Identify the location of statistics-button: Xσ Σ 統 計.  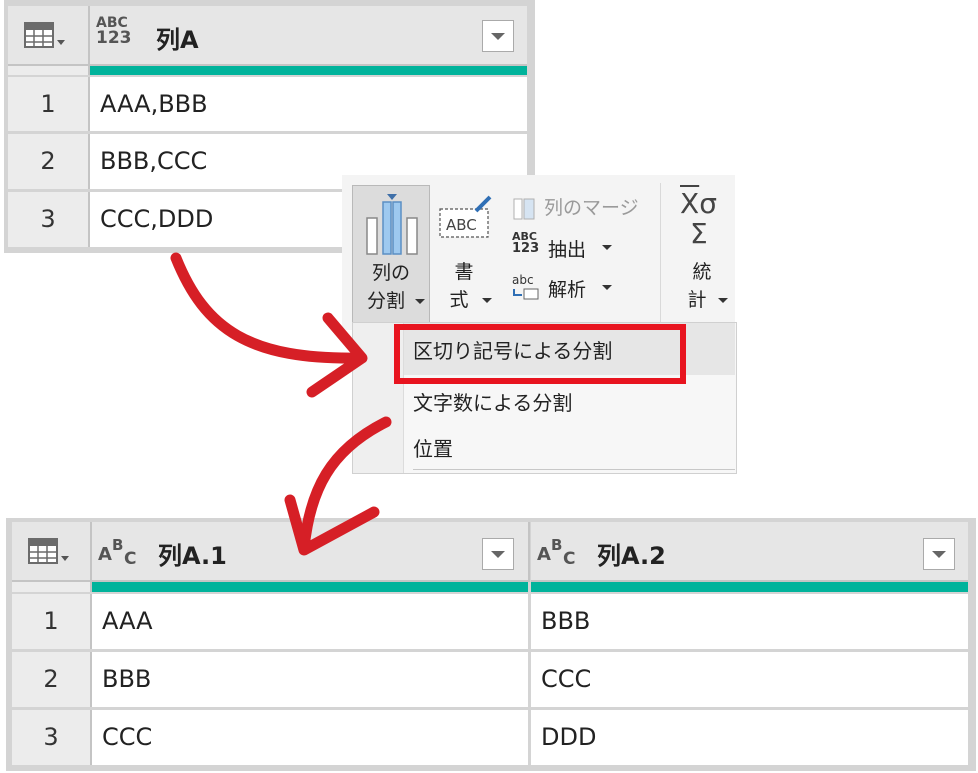
(702, 254).